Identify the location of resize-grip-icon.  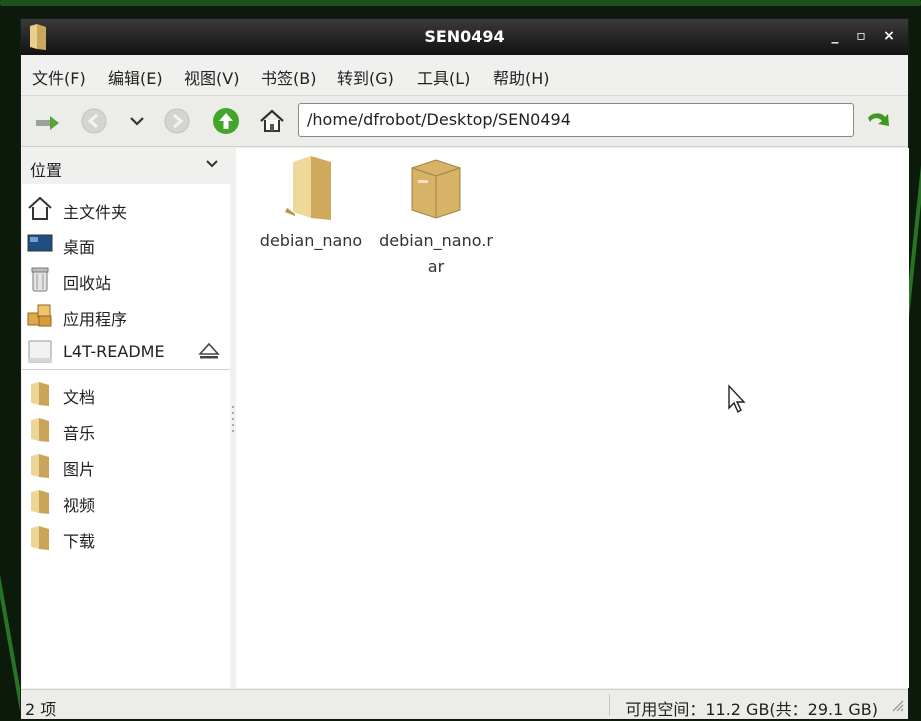
(897, 705).